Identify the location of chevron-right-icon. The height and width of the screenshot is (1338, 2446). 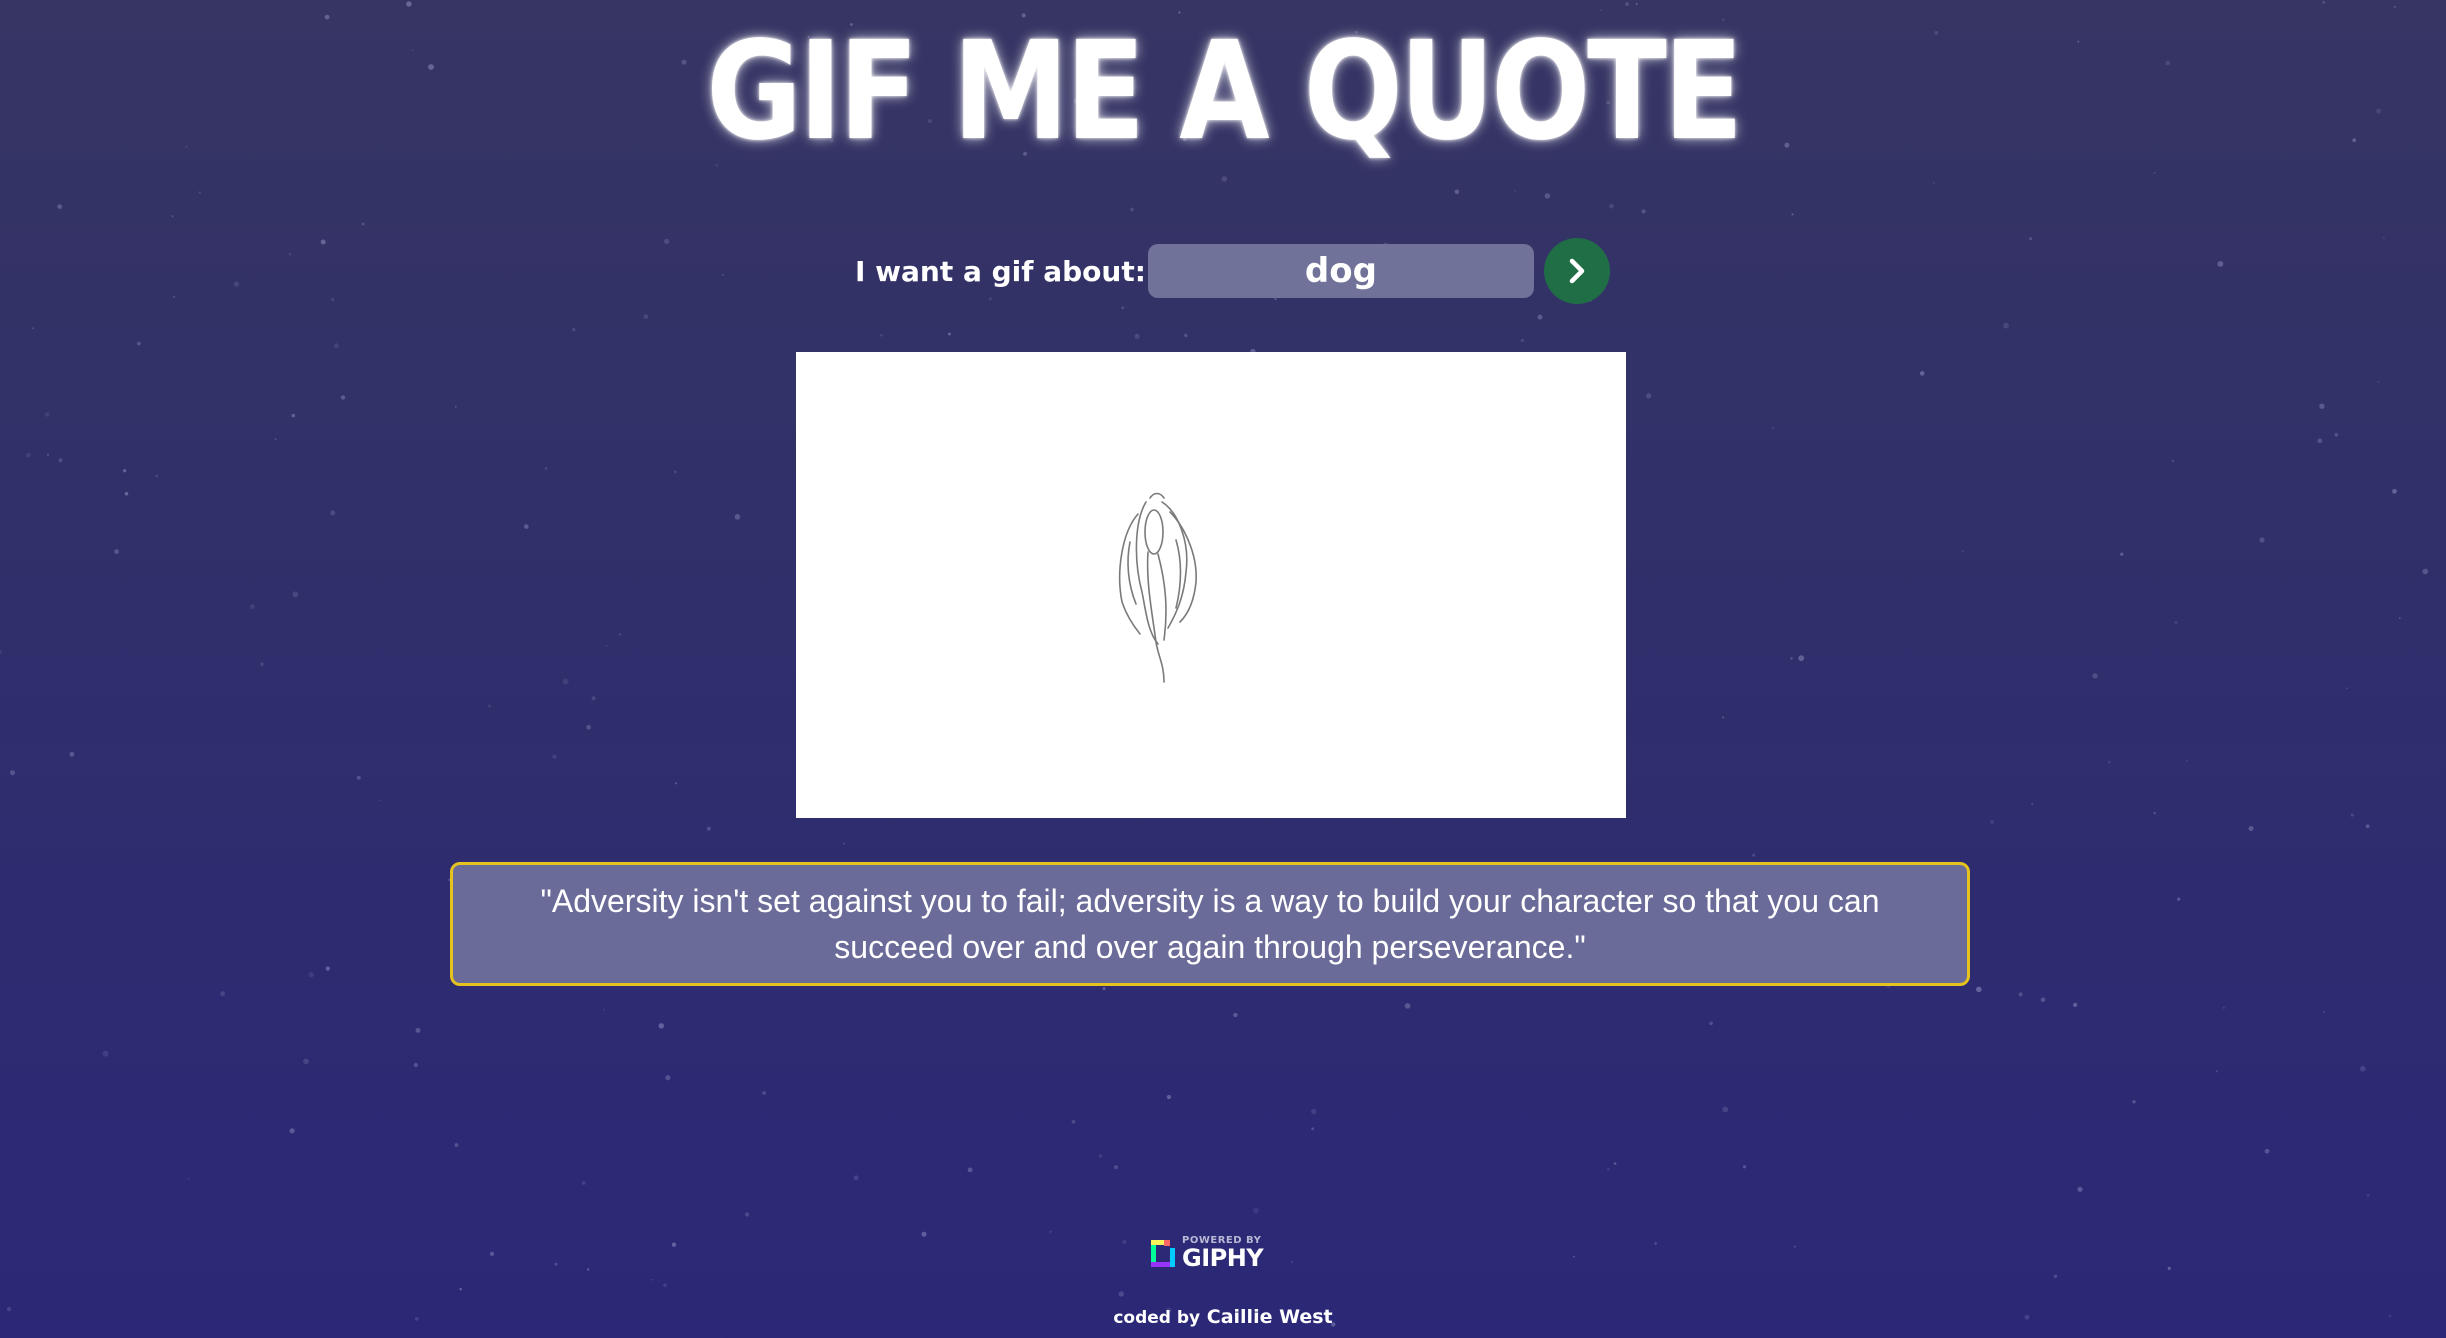
(1577, 271).